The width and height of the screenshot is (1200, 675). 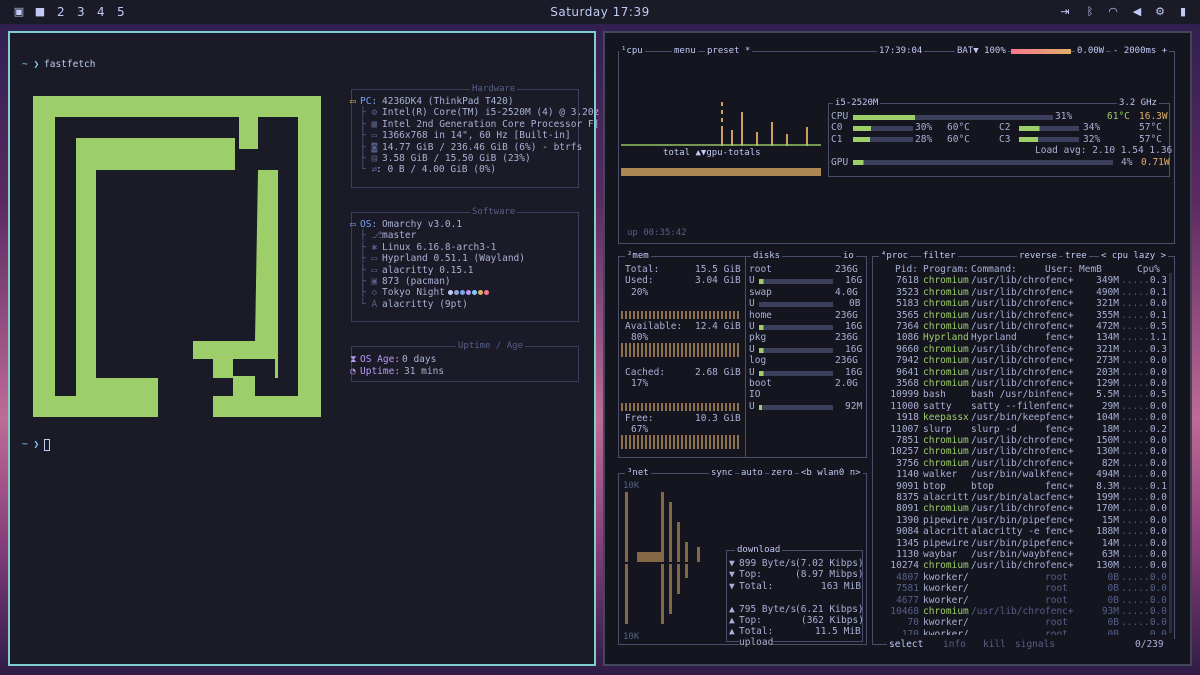 I want to click on bluetooth-icon: ᛒ, so click(x=1090, y=12).